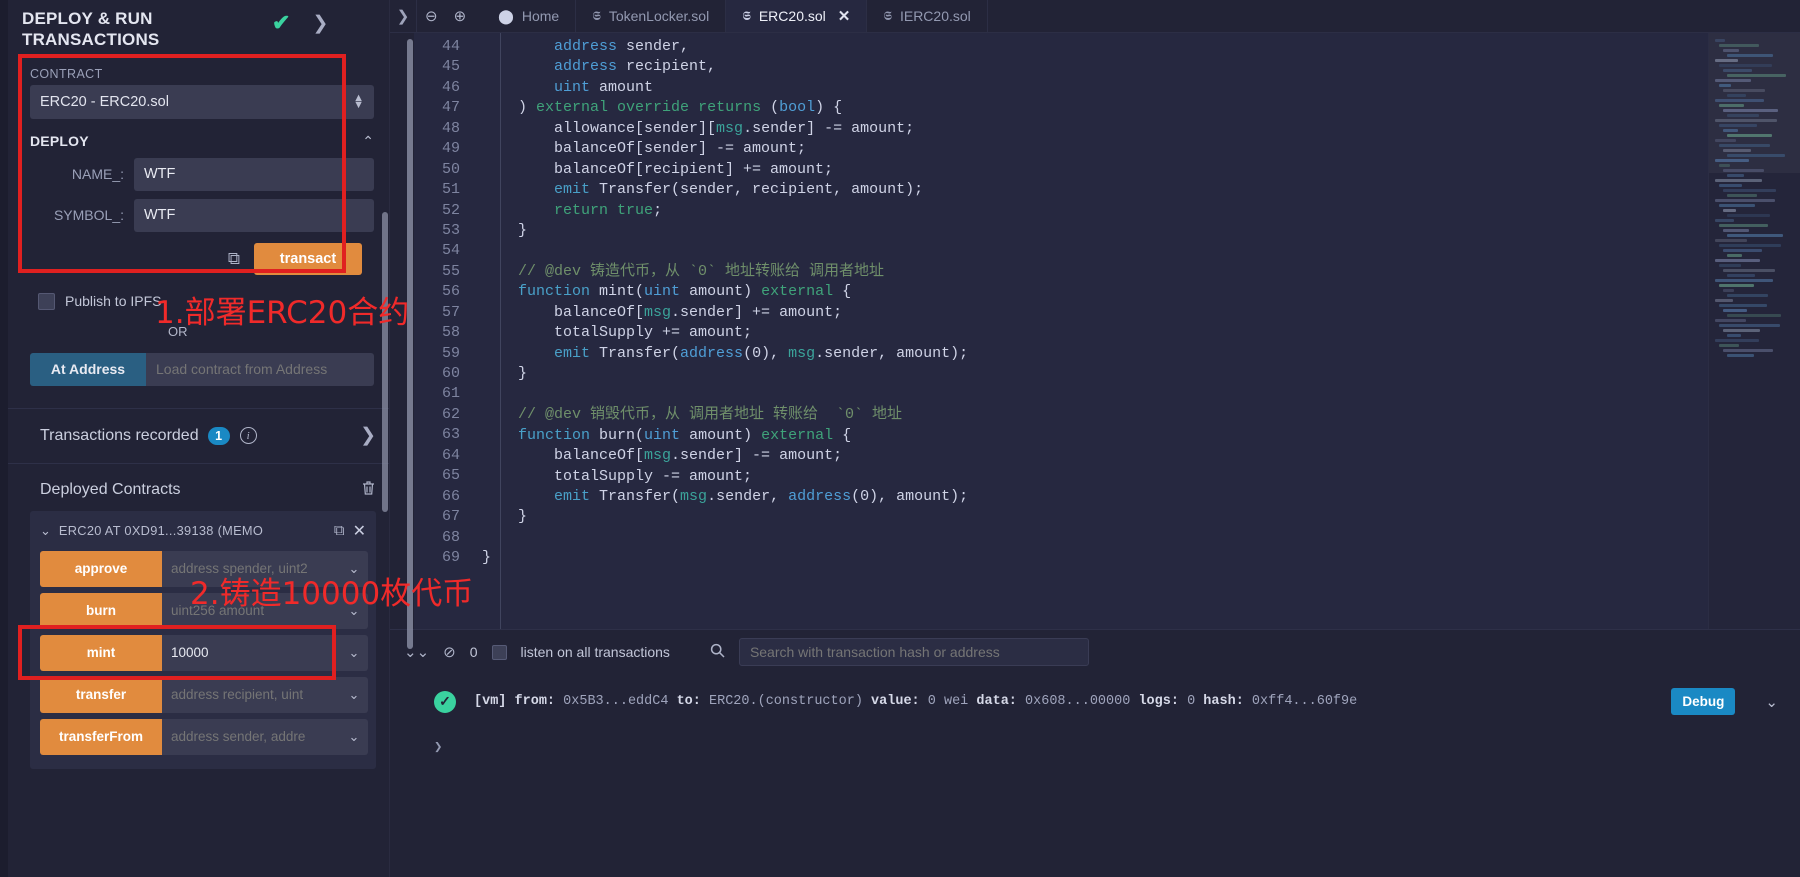 Image resolution: width=1800 pixels, height=877 pixels. Describe the element at coordinates (260, 369) in the screenshot. I see `at-address-input` at that location.